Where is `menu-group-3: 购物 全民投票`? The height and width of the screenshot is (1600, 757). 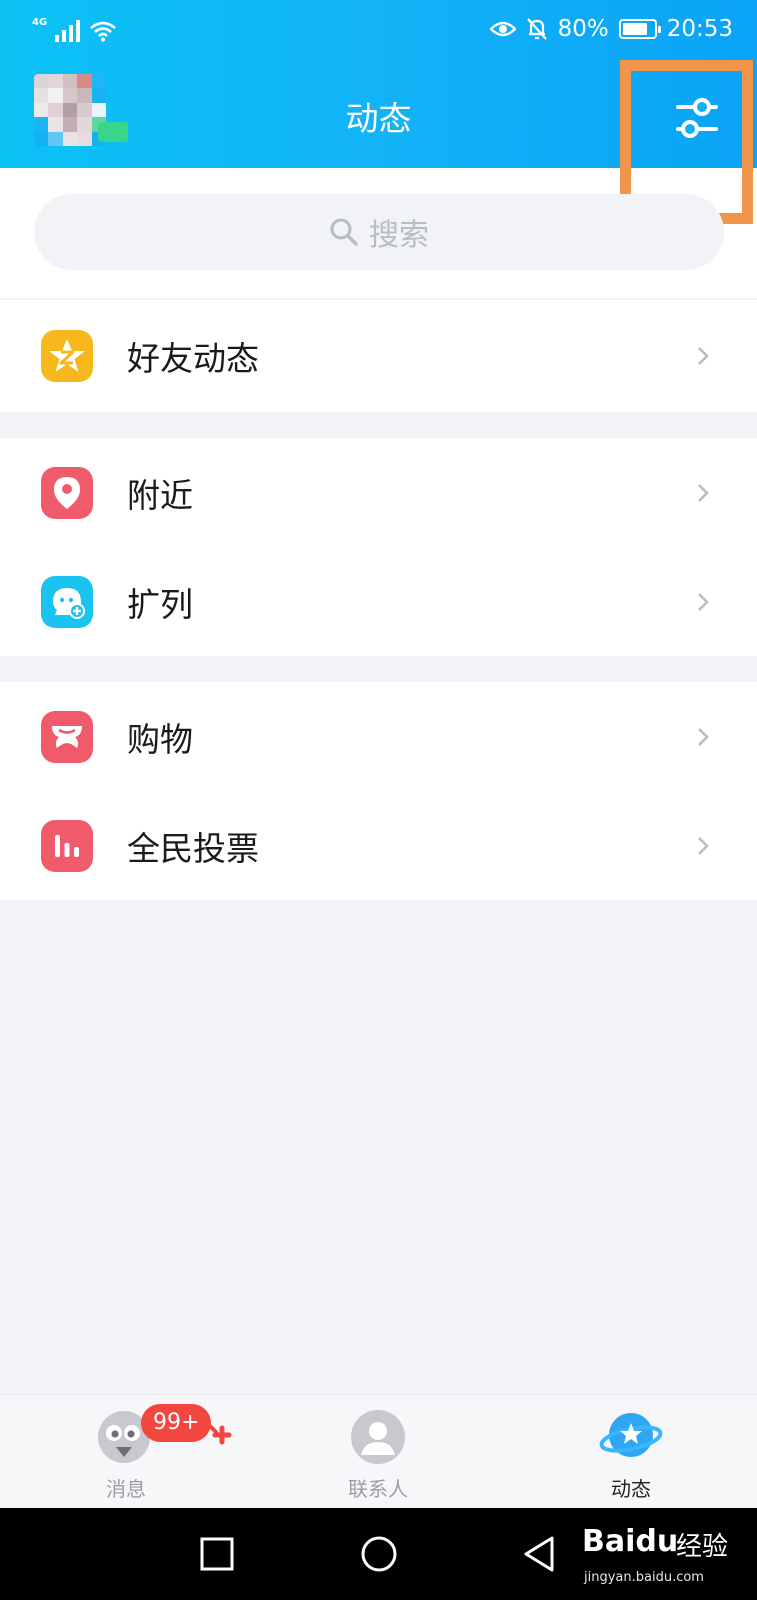
menu-group-3: 购物 全民投票 is located at coordinates (378, 791).